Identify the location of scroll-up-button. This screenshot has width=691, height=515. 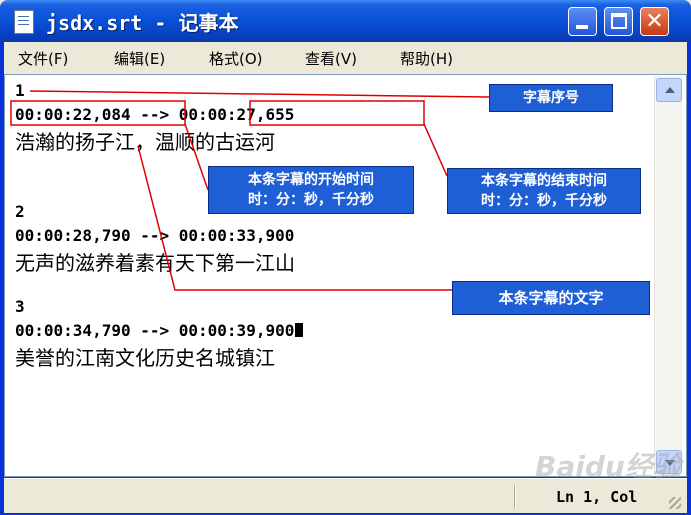
(669, 90).